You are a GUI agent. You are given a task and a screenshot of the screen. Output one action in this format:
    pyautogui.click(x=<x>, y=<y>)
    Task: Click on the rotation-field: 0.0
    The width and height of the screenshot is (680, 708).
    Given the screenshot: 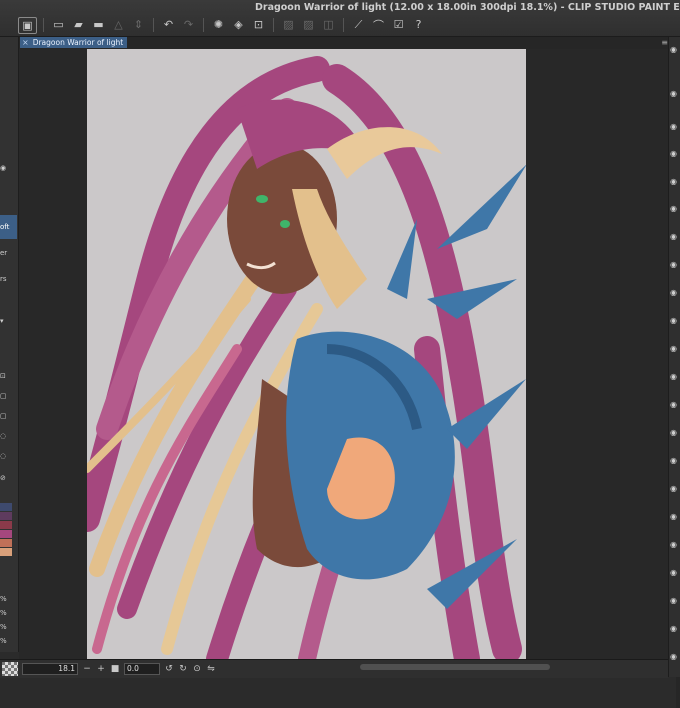 What is the action you would take?
    pyautogui.click(x=142, y=669)
    